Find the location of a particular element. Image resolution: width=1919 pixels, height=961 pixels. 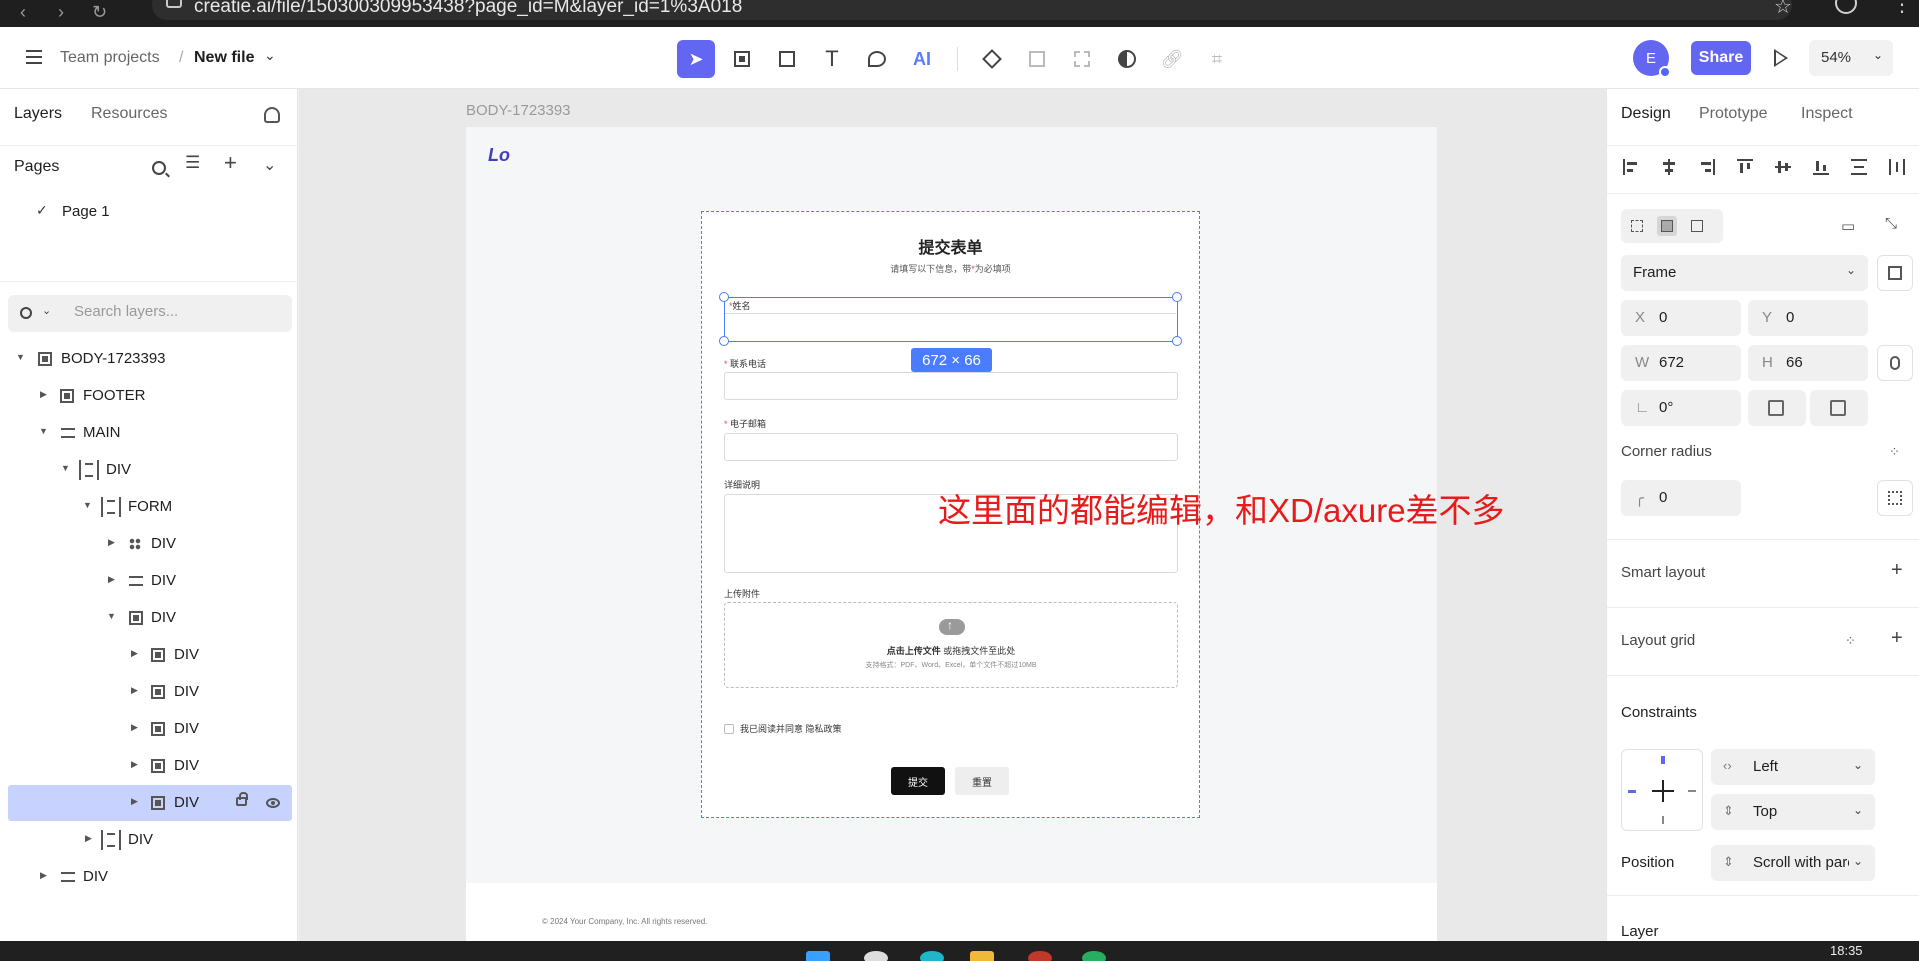

distribute-vertical-icon is located at coordinates (1859, 167).